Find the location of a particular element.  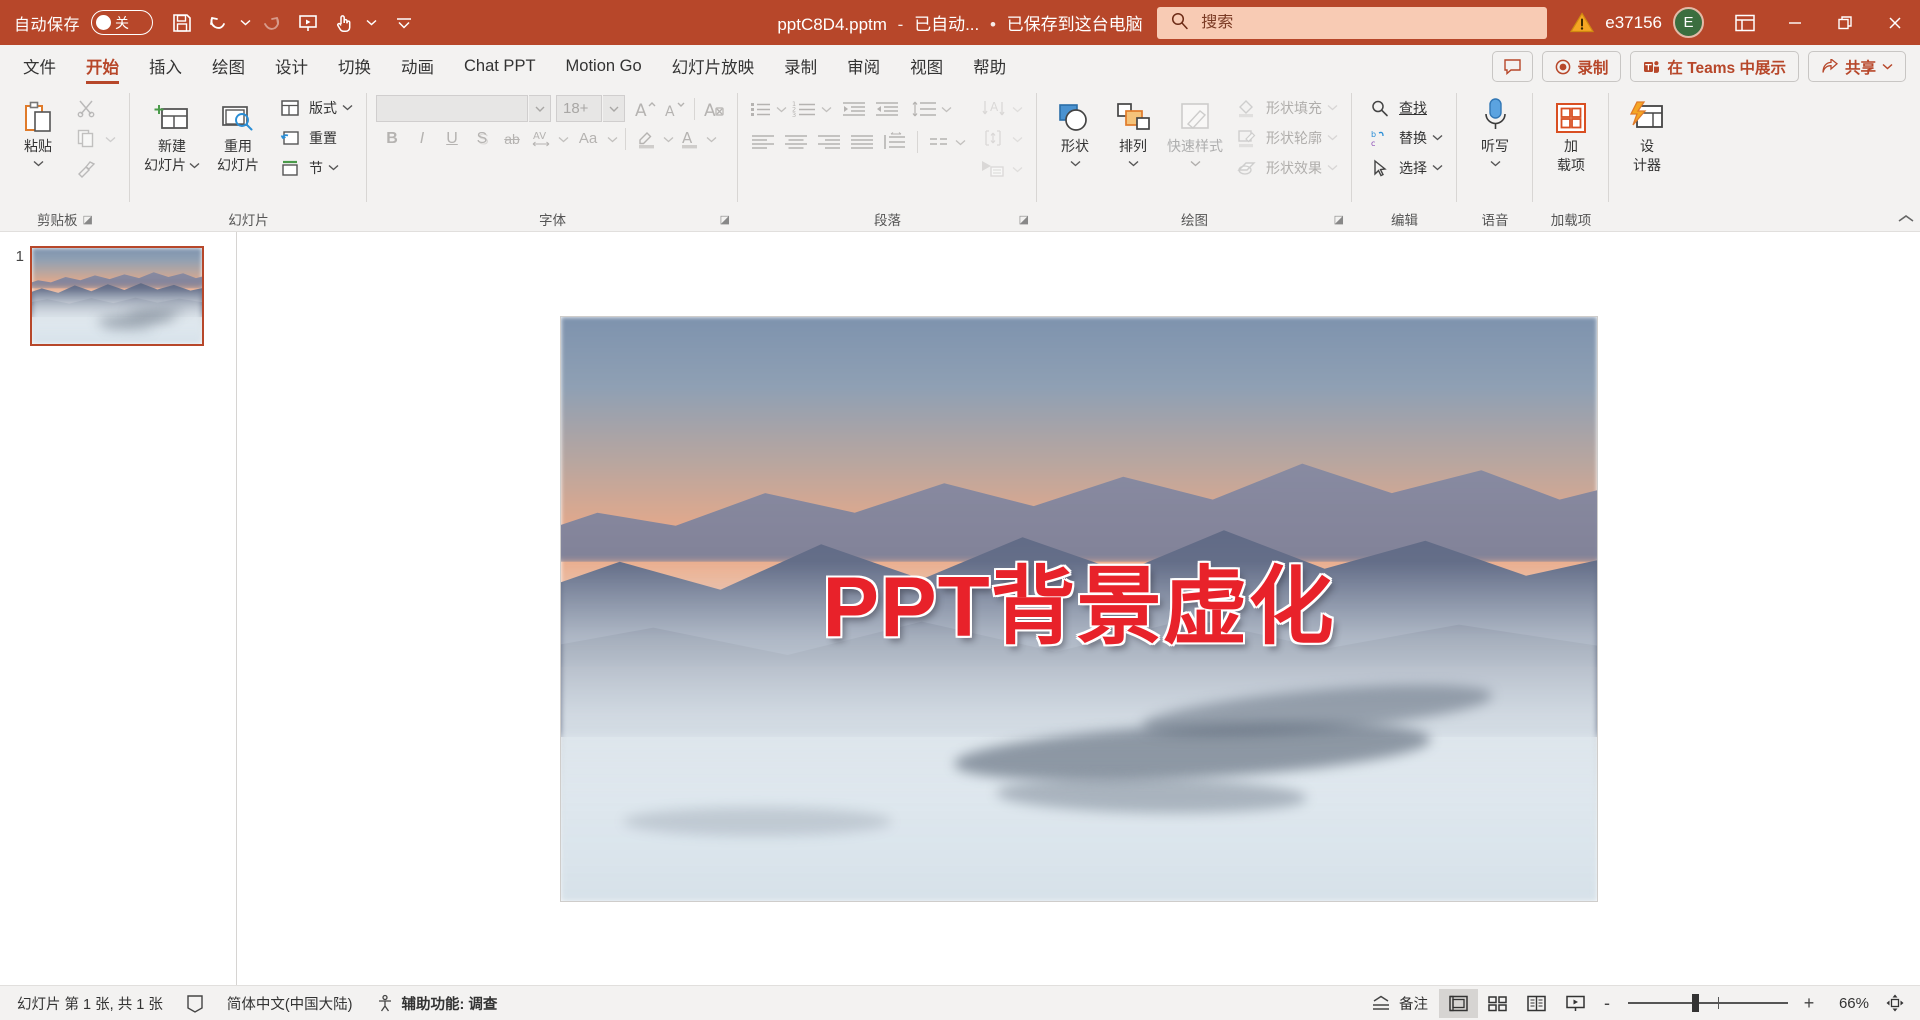

thumbnail-preview is located at coordinates (117, 296).